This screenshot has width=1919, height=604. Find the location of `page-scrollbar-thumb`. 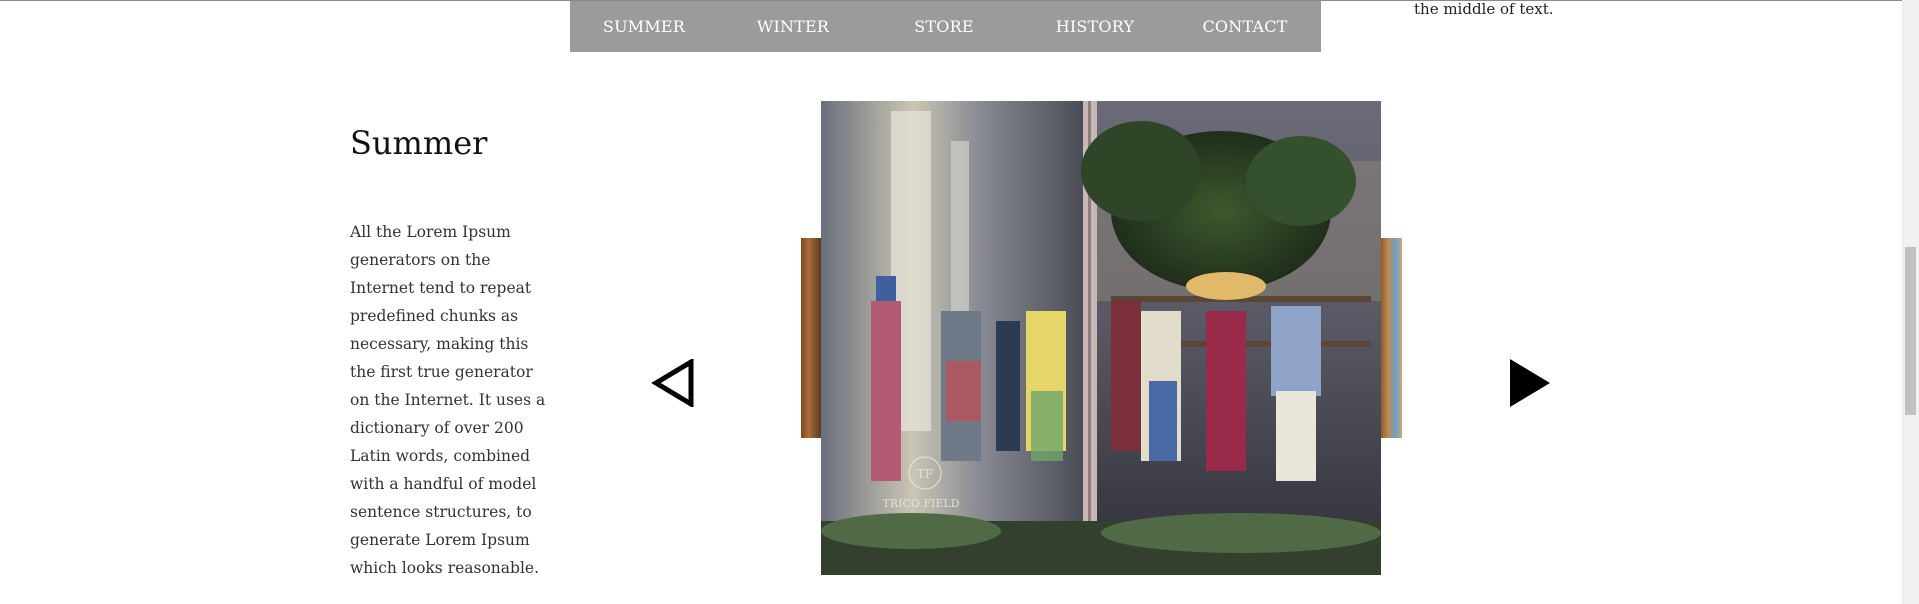

page-scrollbar-thumb is located at coordinates (1910, 331).